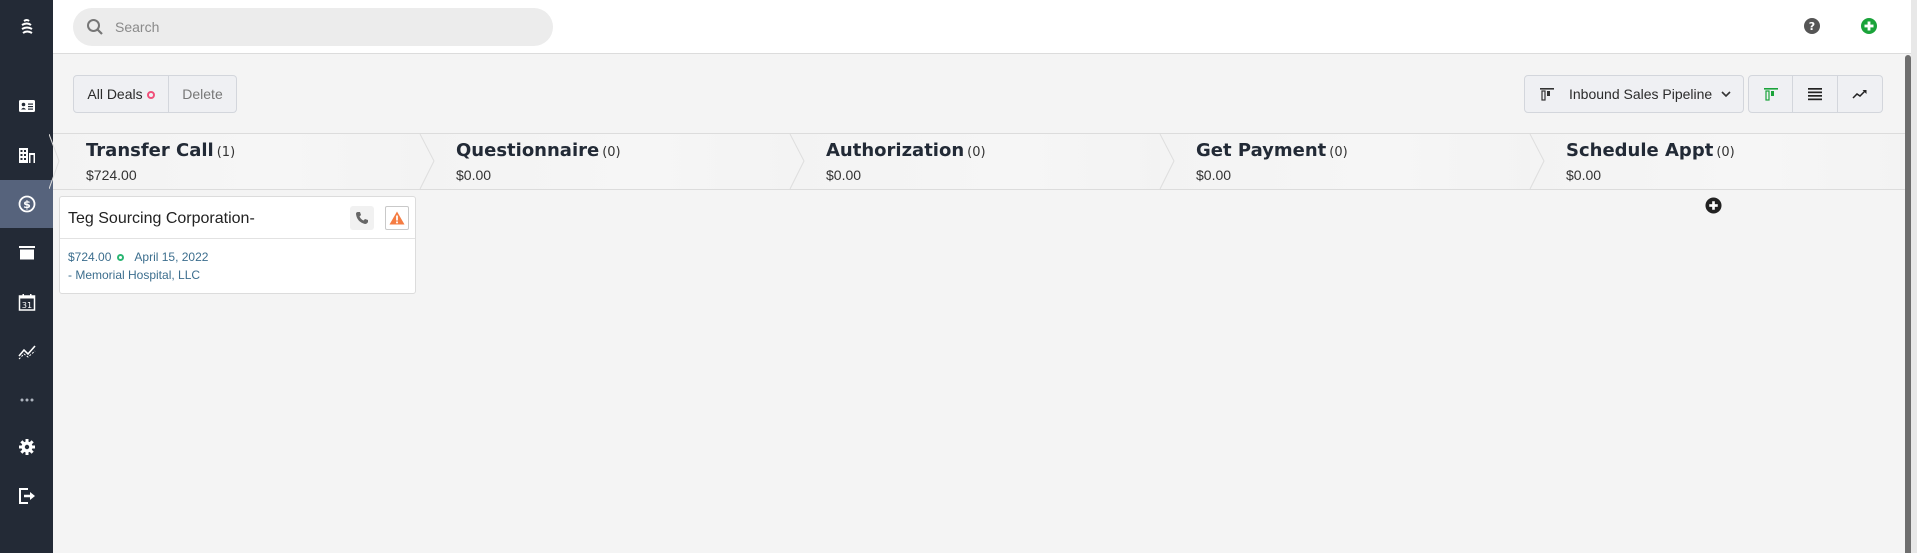  I want to click on add-deal-icon, so click(1713, 205).